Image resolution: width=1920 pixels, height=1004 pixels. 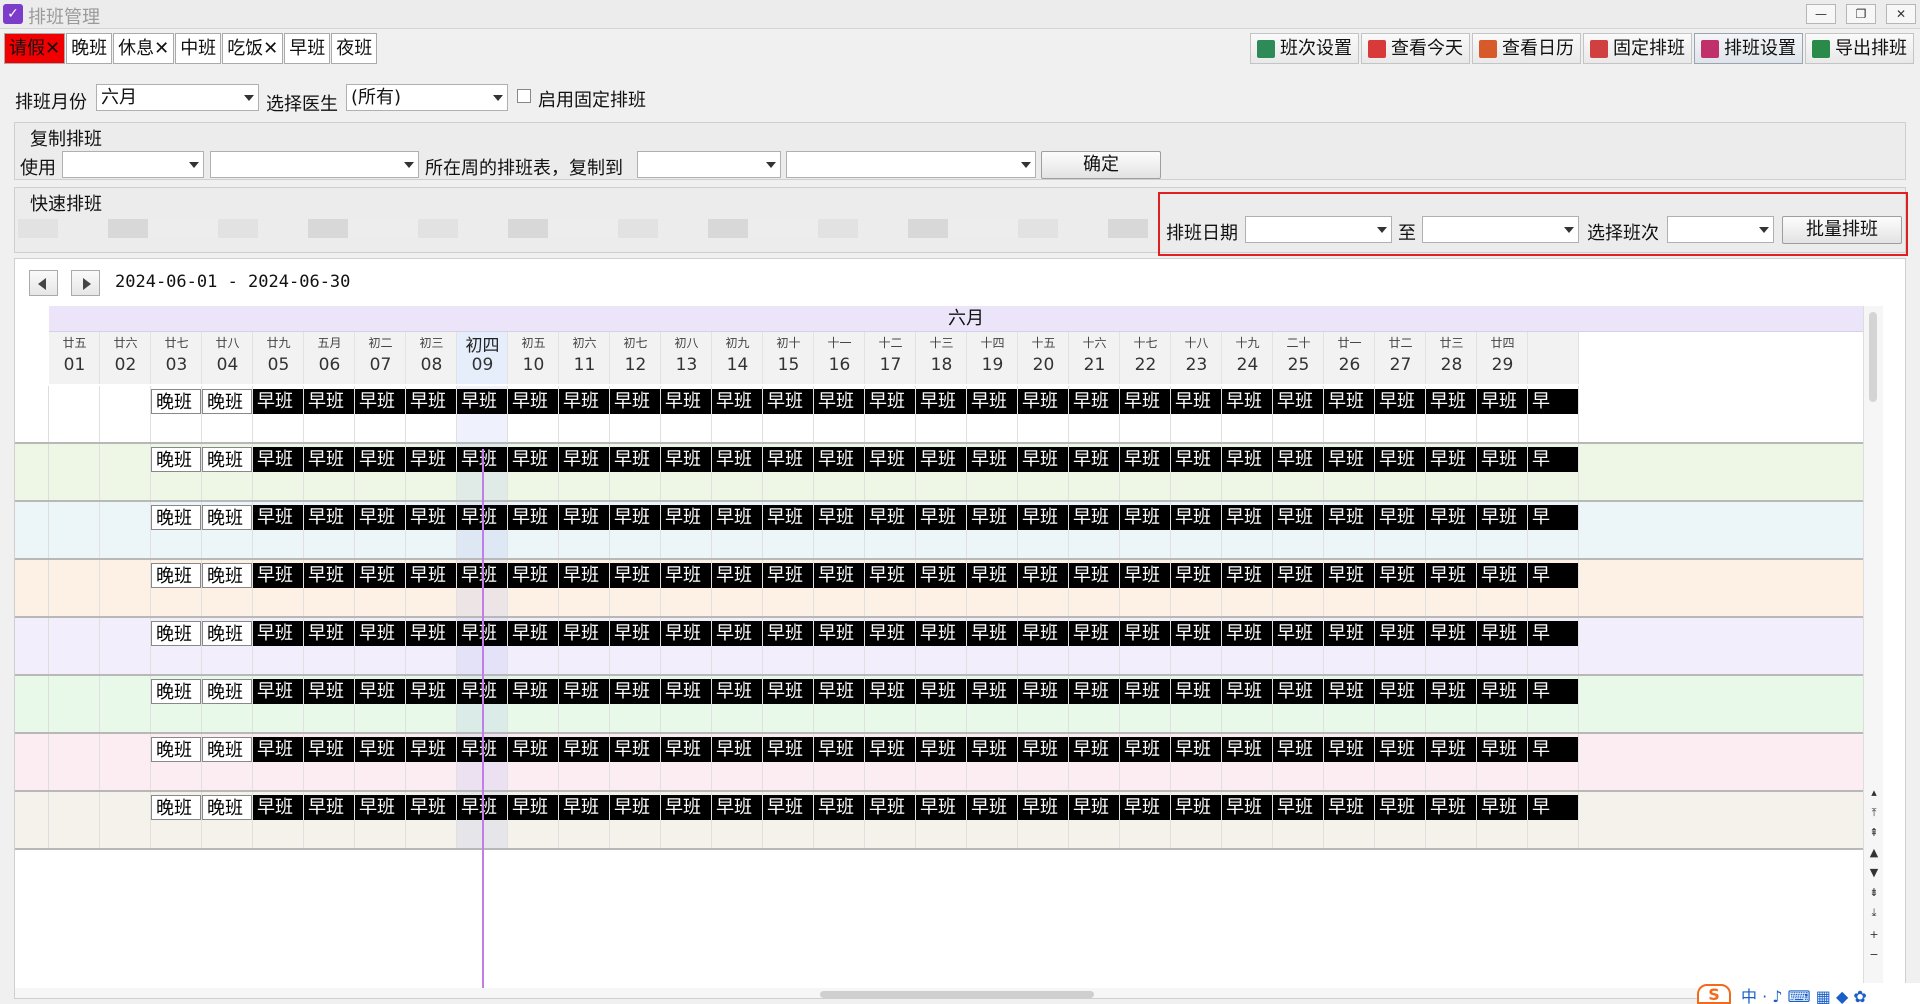 I want to click on day-number: 02, so click(x=125, y=365).